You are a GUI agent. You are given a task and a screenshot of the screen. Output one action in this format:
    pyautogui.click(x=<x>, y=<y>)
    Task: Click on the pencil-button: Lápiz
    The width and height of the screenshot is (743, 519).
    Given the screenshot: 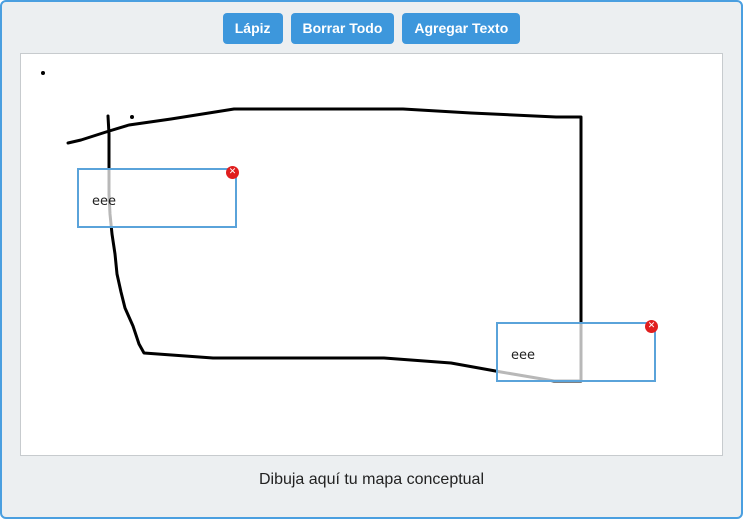 What is the action you would take?
    pyautogui.click(x=252, y=28)
    